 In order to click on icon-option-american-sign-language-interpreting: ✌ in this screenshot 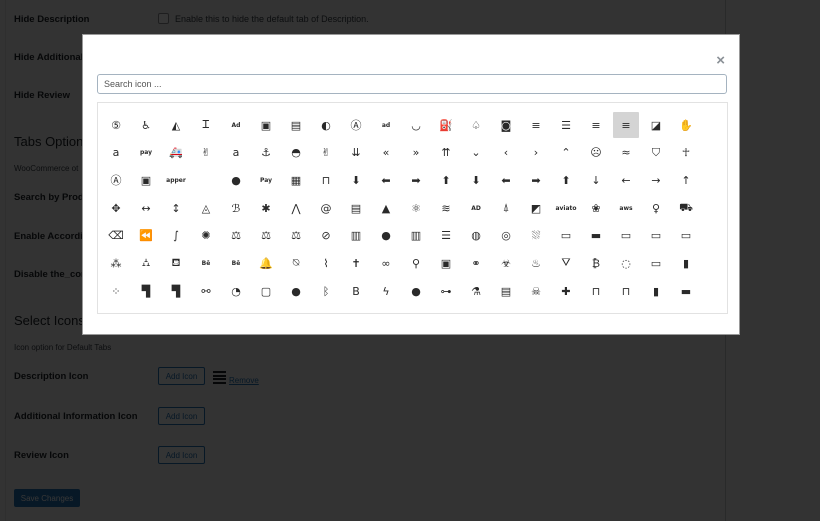, I will do `click(206, 153)`.